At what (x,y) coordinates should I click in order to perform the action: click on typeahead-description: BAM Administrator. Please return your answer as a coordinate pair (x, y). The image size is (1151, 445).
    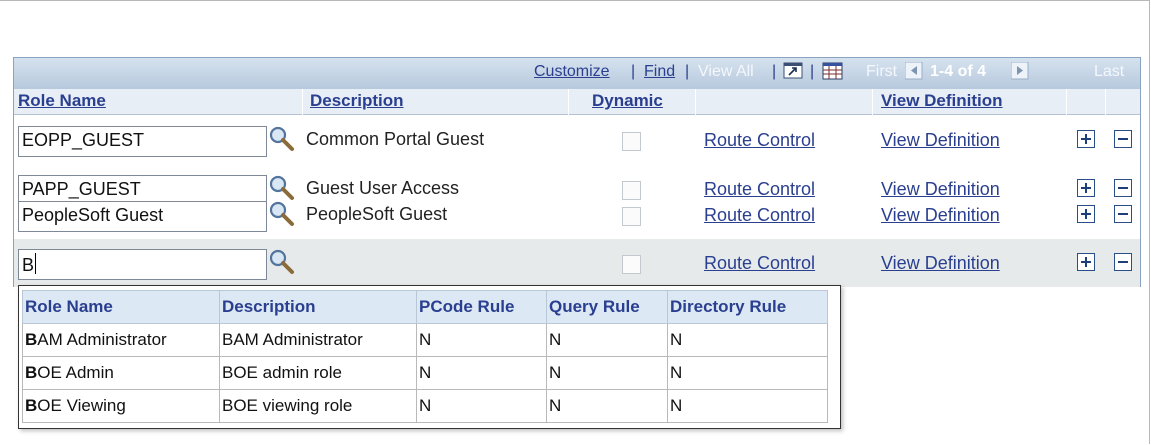
    Looking at the image, I should click on (318, 340).